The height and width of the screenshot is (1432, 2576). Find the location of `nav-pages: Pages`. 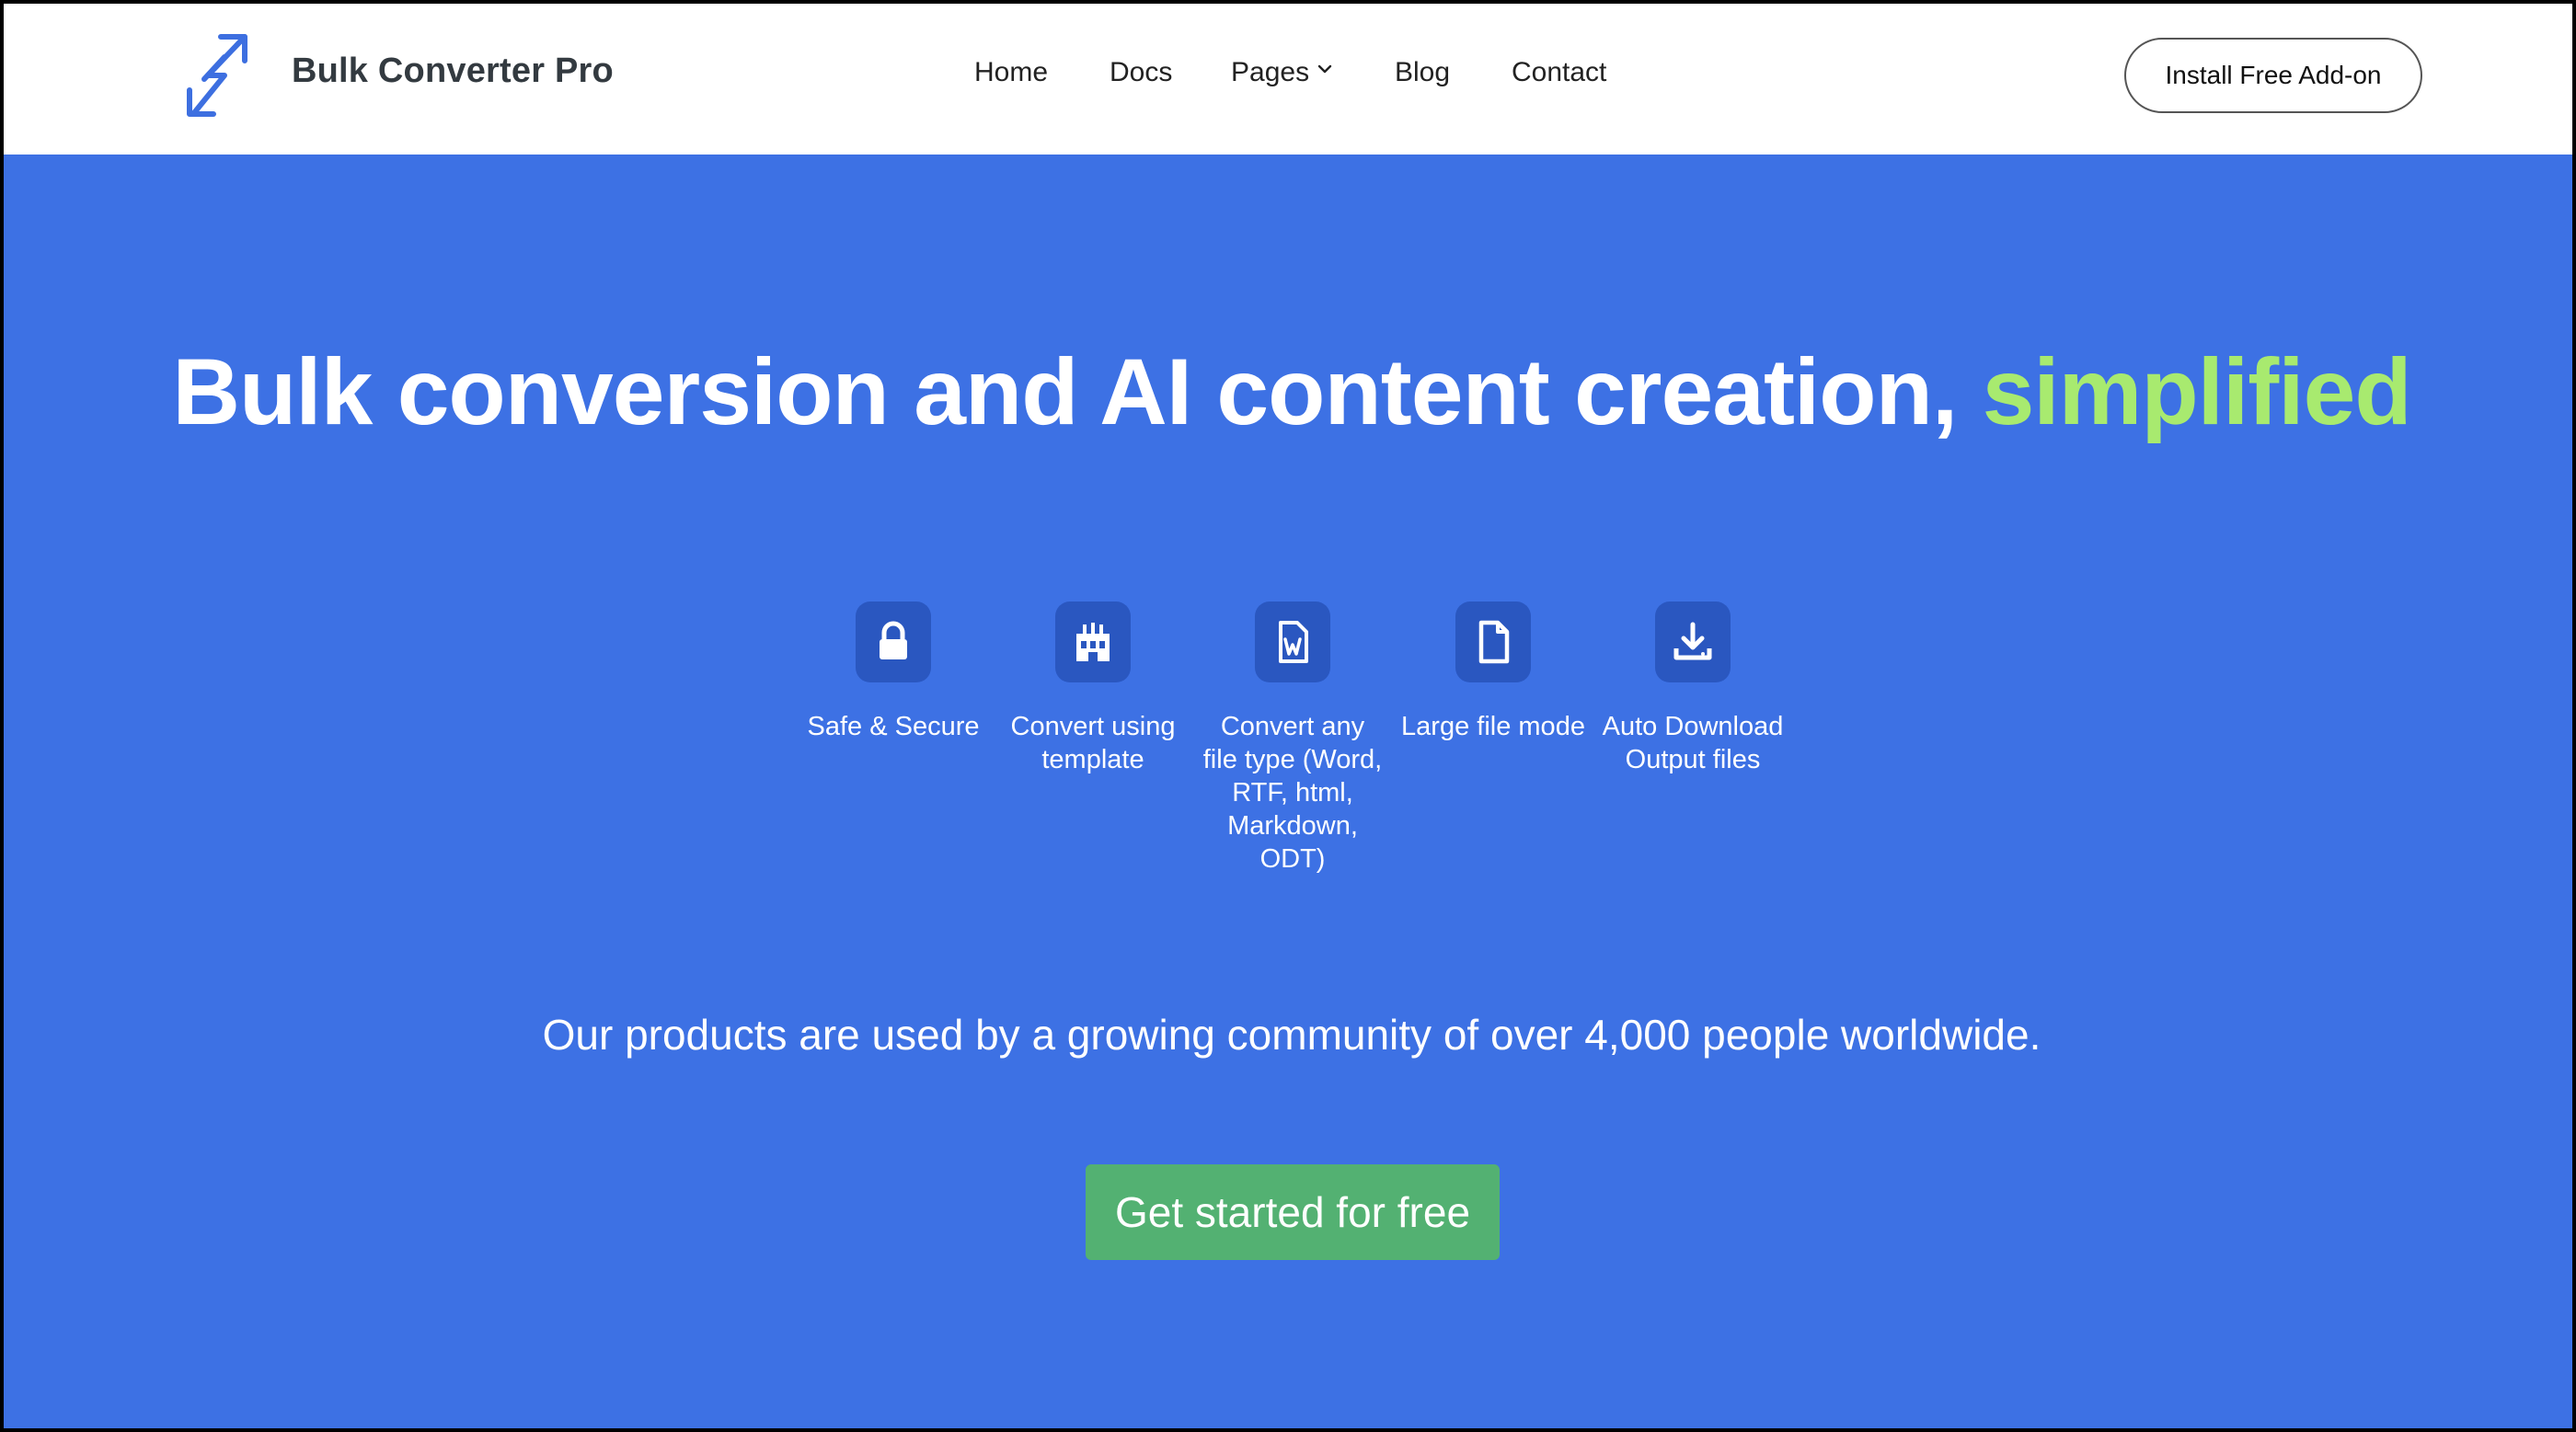

nav-pages: Pages is located at coordinates (1282, 73).